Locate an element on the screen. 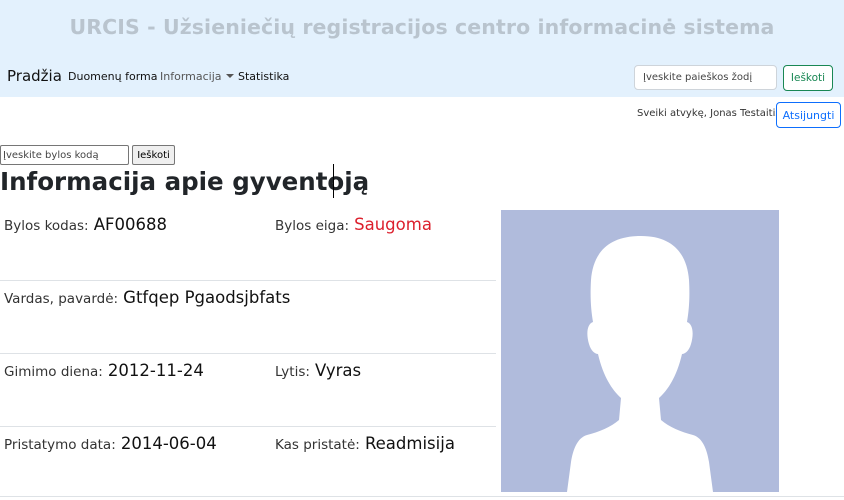 This screenshot has height=500, width=844. search-input is located at coordinates (705, 77).